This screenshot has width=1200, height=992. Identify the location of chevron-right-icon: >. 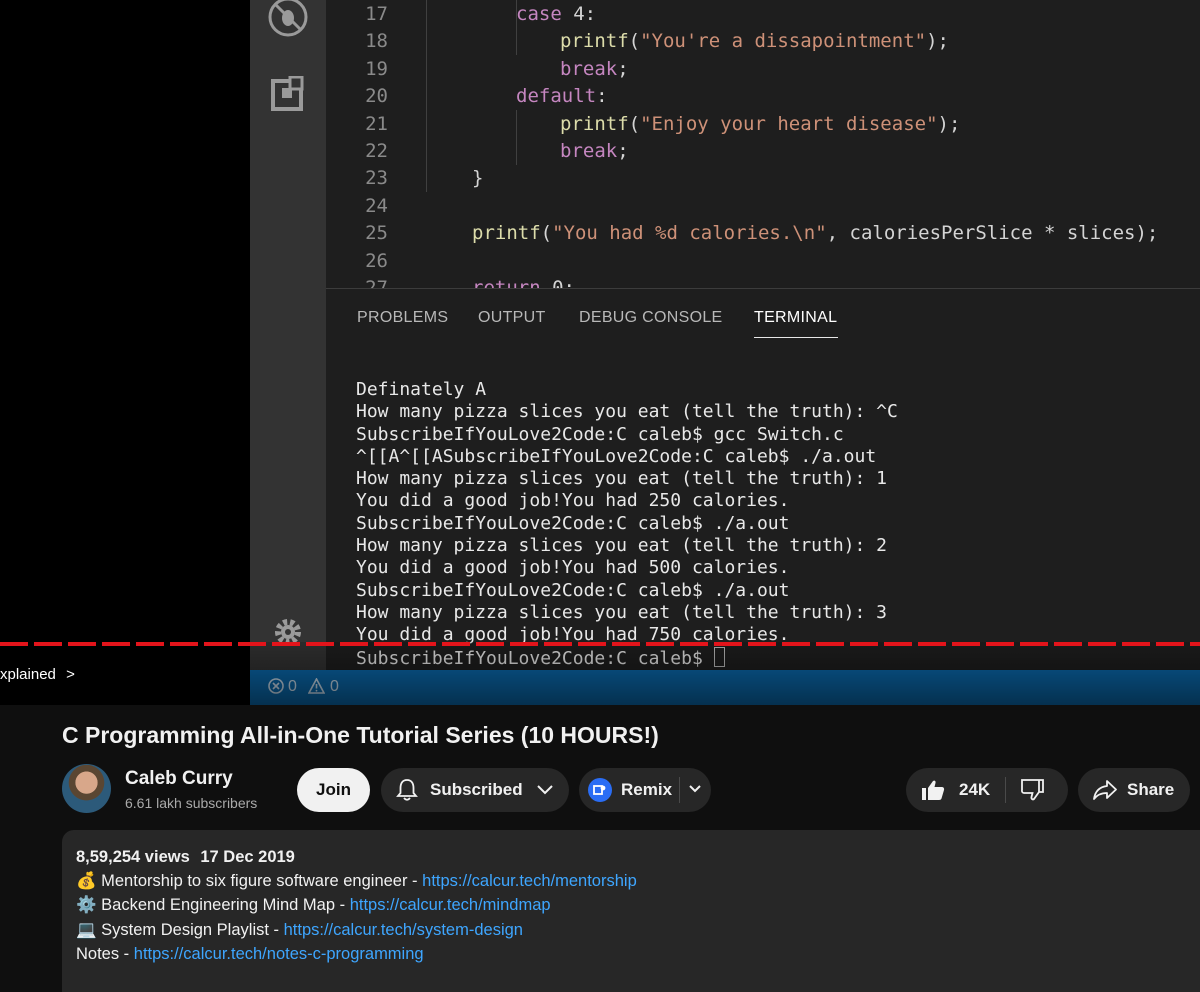
(70, 674).